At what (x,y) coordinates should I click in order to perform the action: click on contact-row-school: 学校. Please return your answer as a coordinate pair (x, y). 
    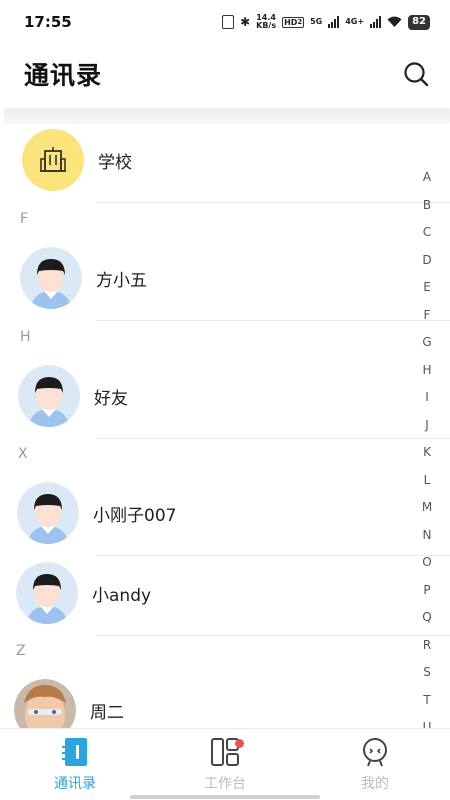
    Looking at the image, I should click on (232, 160).